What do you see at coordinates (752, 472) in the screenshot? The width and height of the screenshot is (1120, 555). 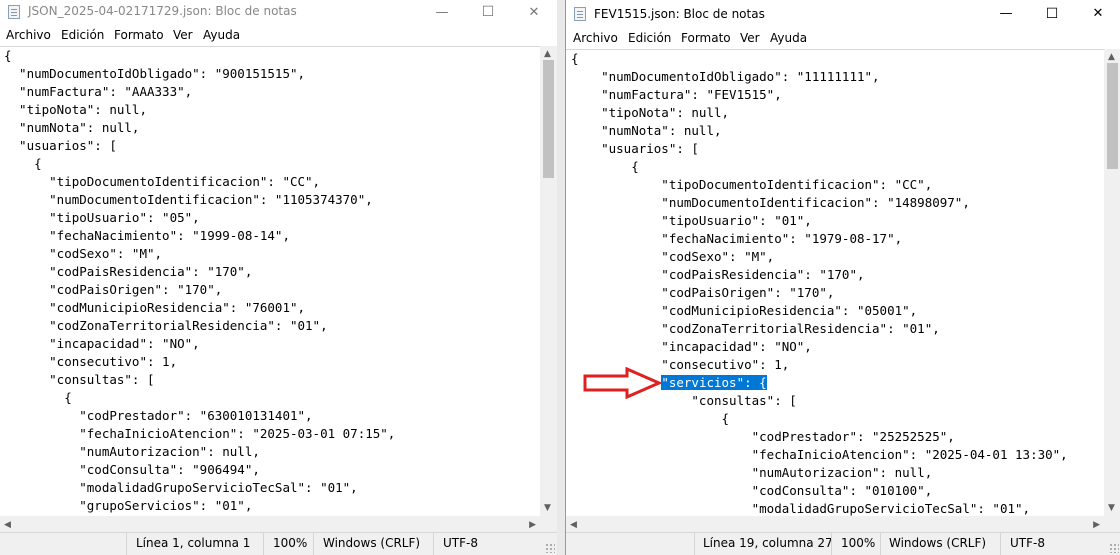 I see `code-line: "numAutorizacion": null,` at bounding box center [752, 472].